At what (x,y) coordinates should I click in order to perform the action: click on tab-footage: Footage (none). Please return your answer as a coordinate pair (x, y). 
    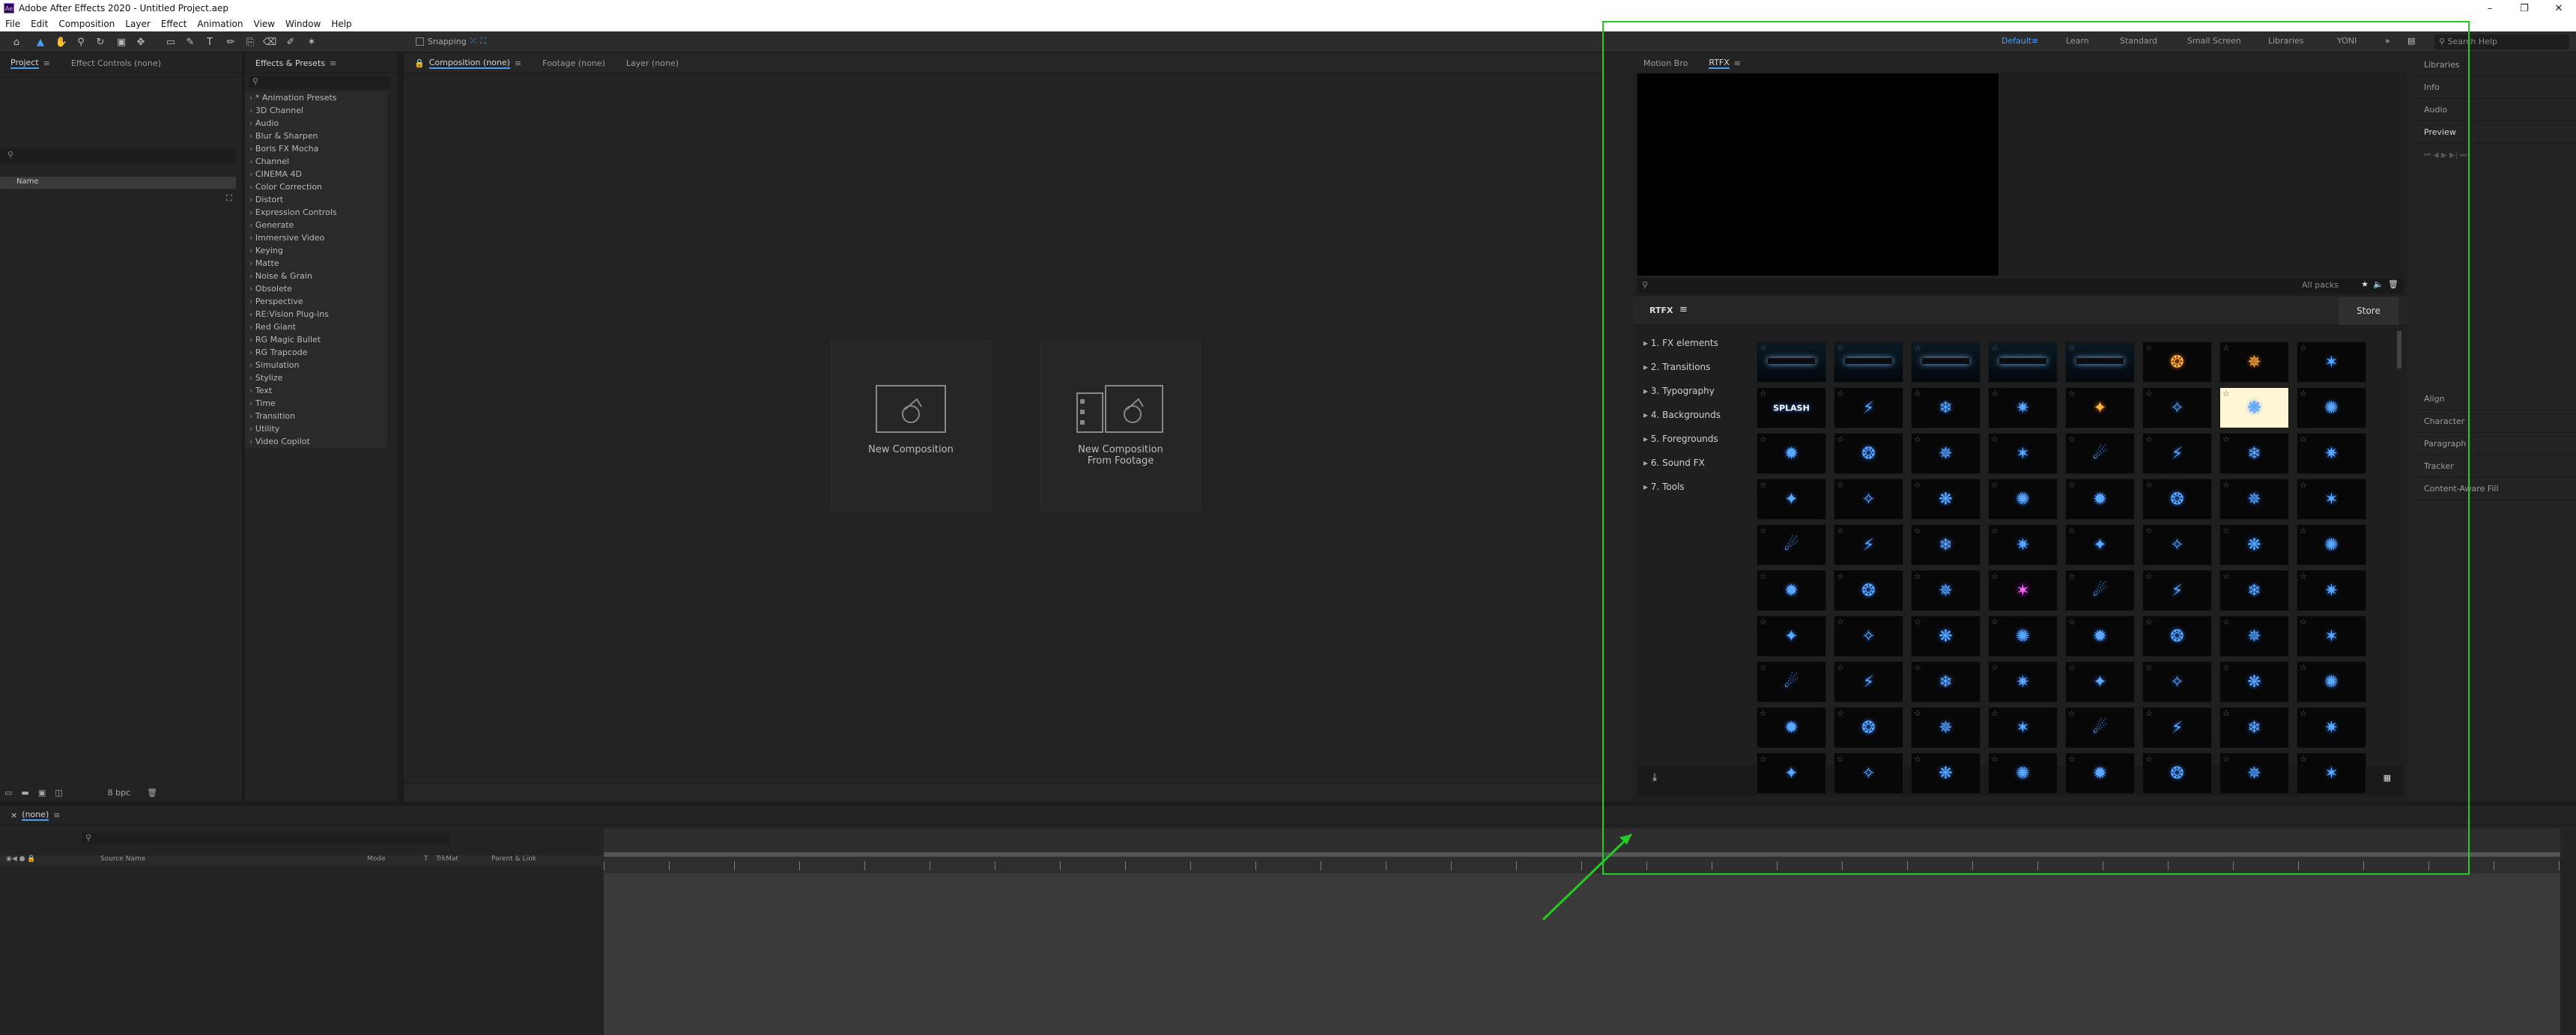
    Looking at the image, I should click on (574, 63).